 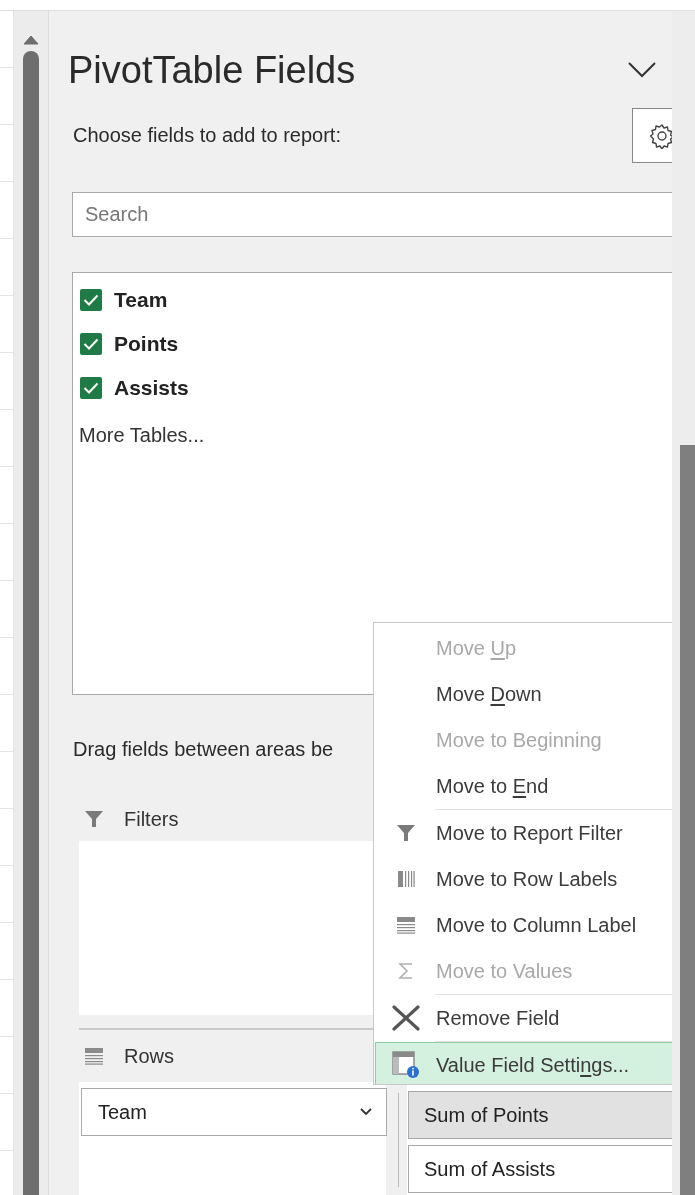 I want to click on field-label: Points, so click(x=146, y=344).